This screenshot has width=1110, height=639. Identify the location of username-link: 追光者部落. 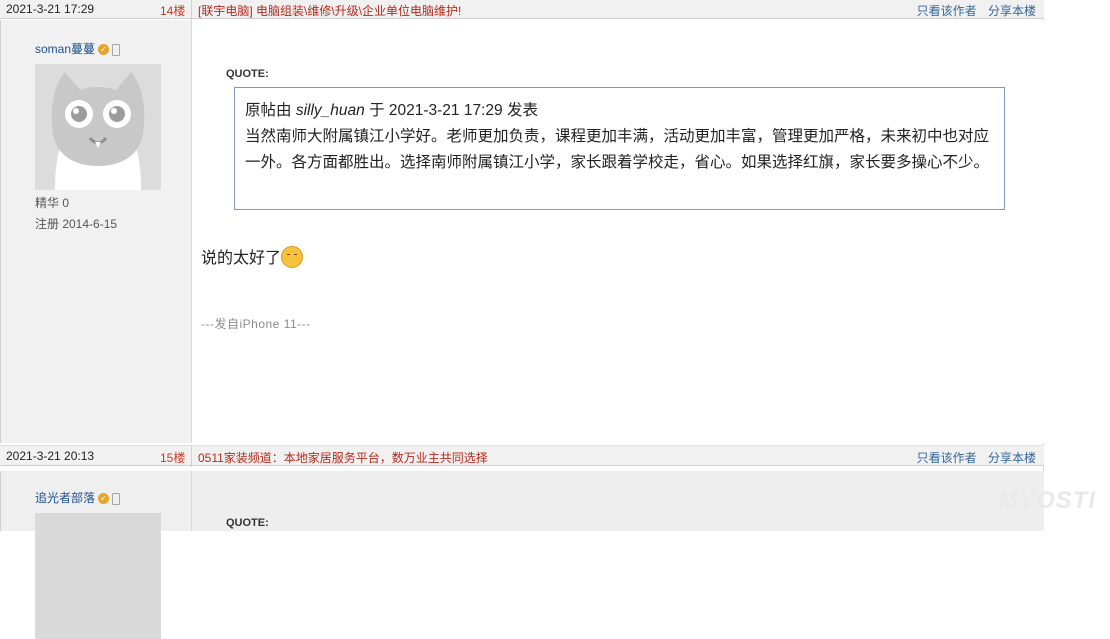
(65, 498).